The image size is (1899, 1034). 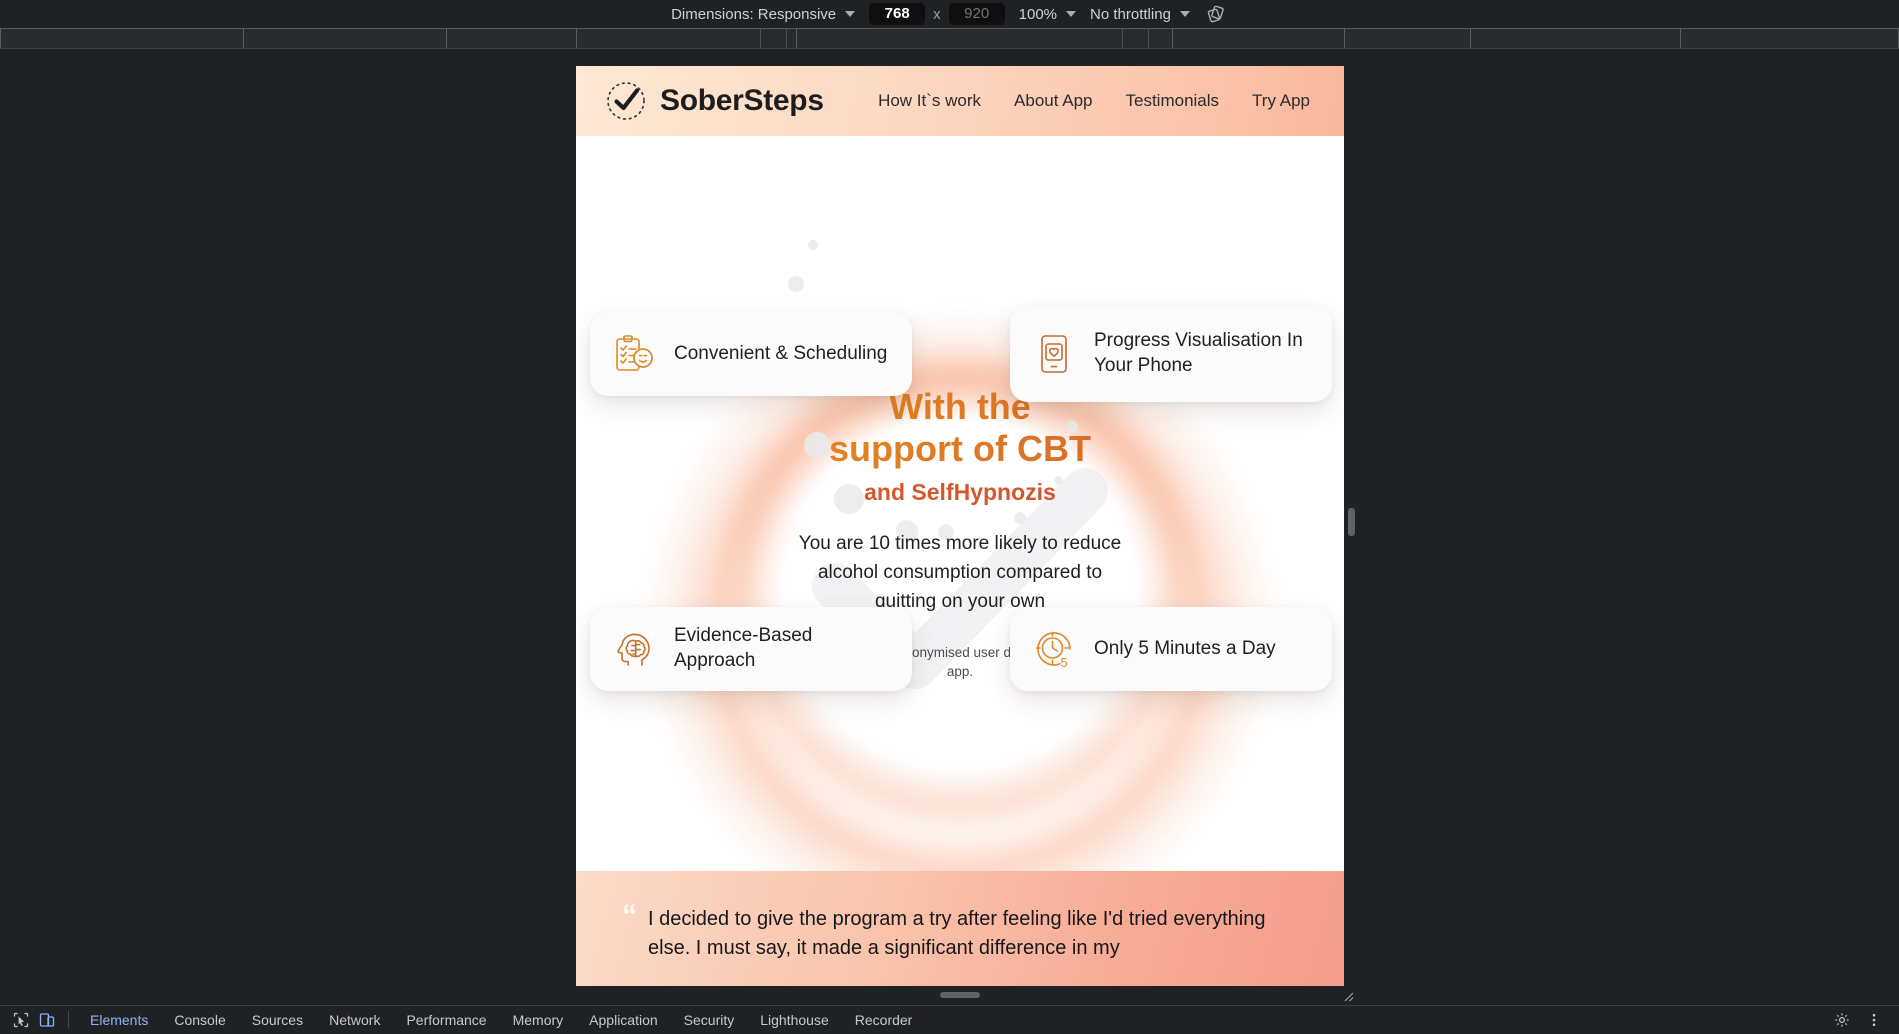 What do you see at coordinates (1173, 101) in the screenshot?
I see `nav-link-testimonials: Testimonials` at bounding box center [1173, 101].